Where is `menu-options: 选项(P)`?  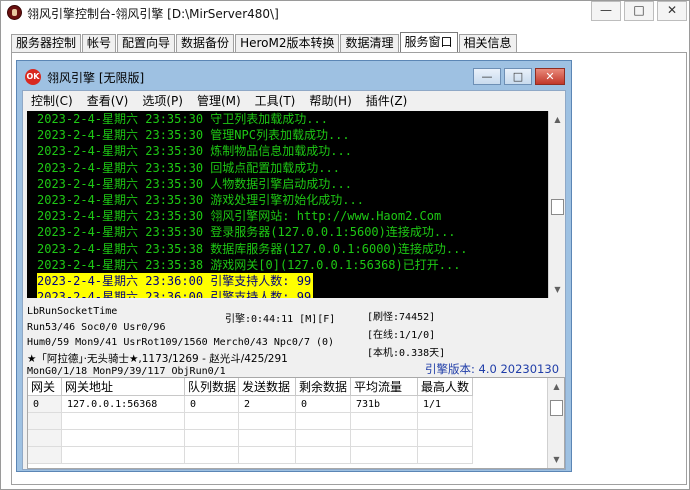 menu-options: 选项(P) is located at coordinates (162, 101).